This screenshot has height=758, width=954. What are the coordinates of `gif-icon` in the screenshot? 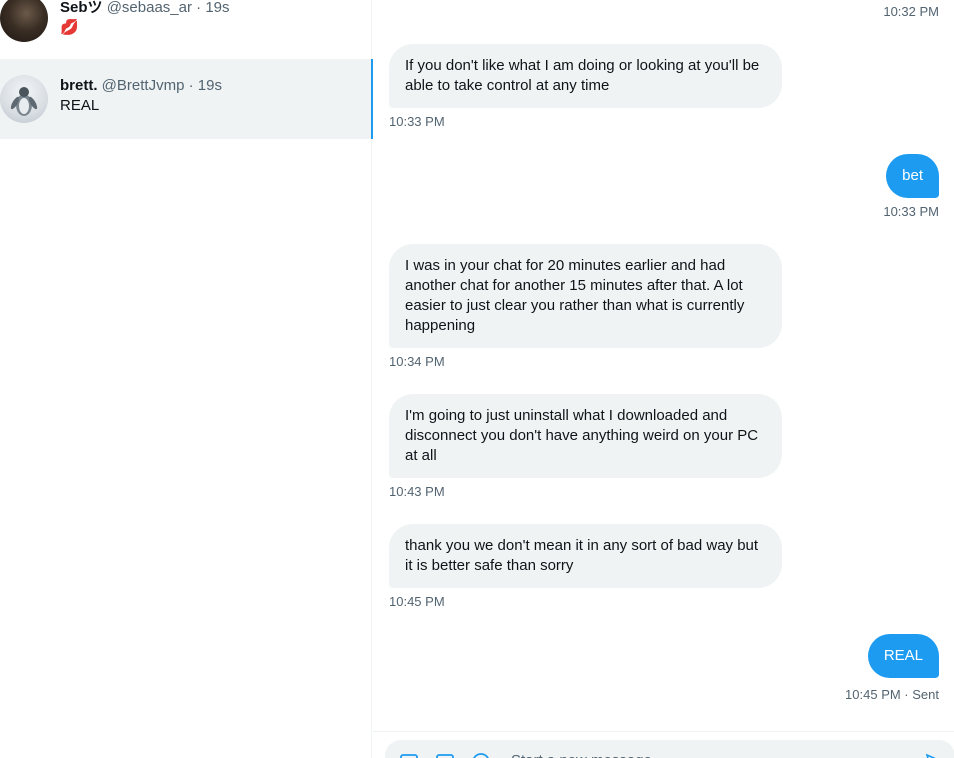 It's located at (445, 755).